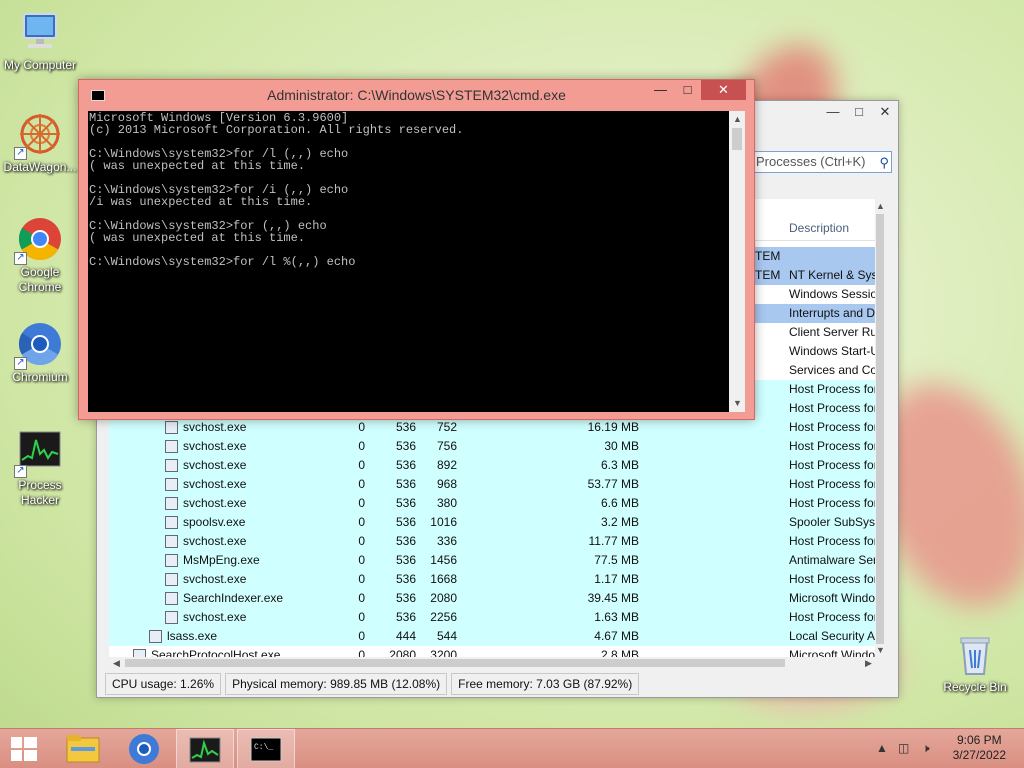 The image size is (1024, 768). Describe the element at coordinates (163, 684) in the screenshot. I see `cpu-usage-status: CPU usage: 1.26%` at that location.